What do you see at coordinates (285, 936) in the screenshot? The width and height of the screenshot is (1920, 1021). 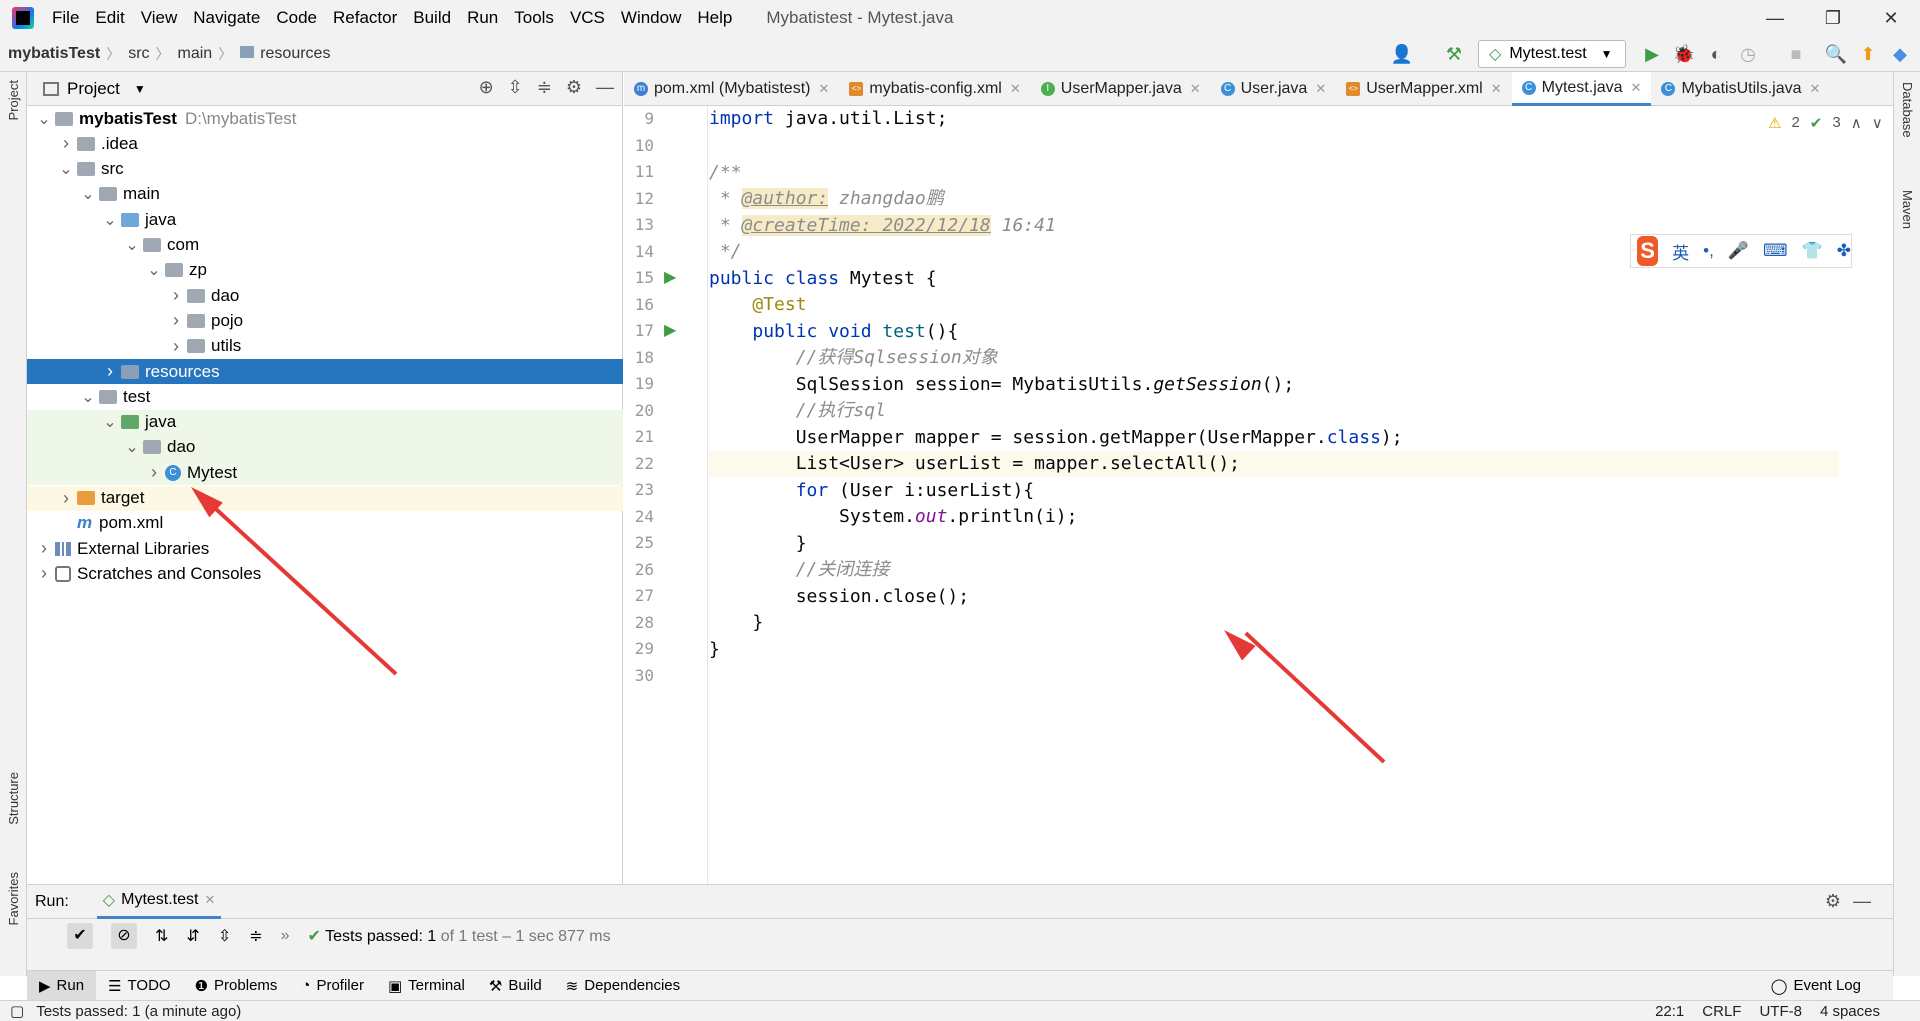 I see `more-icon: »` at bounding box center [285, 936].